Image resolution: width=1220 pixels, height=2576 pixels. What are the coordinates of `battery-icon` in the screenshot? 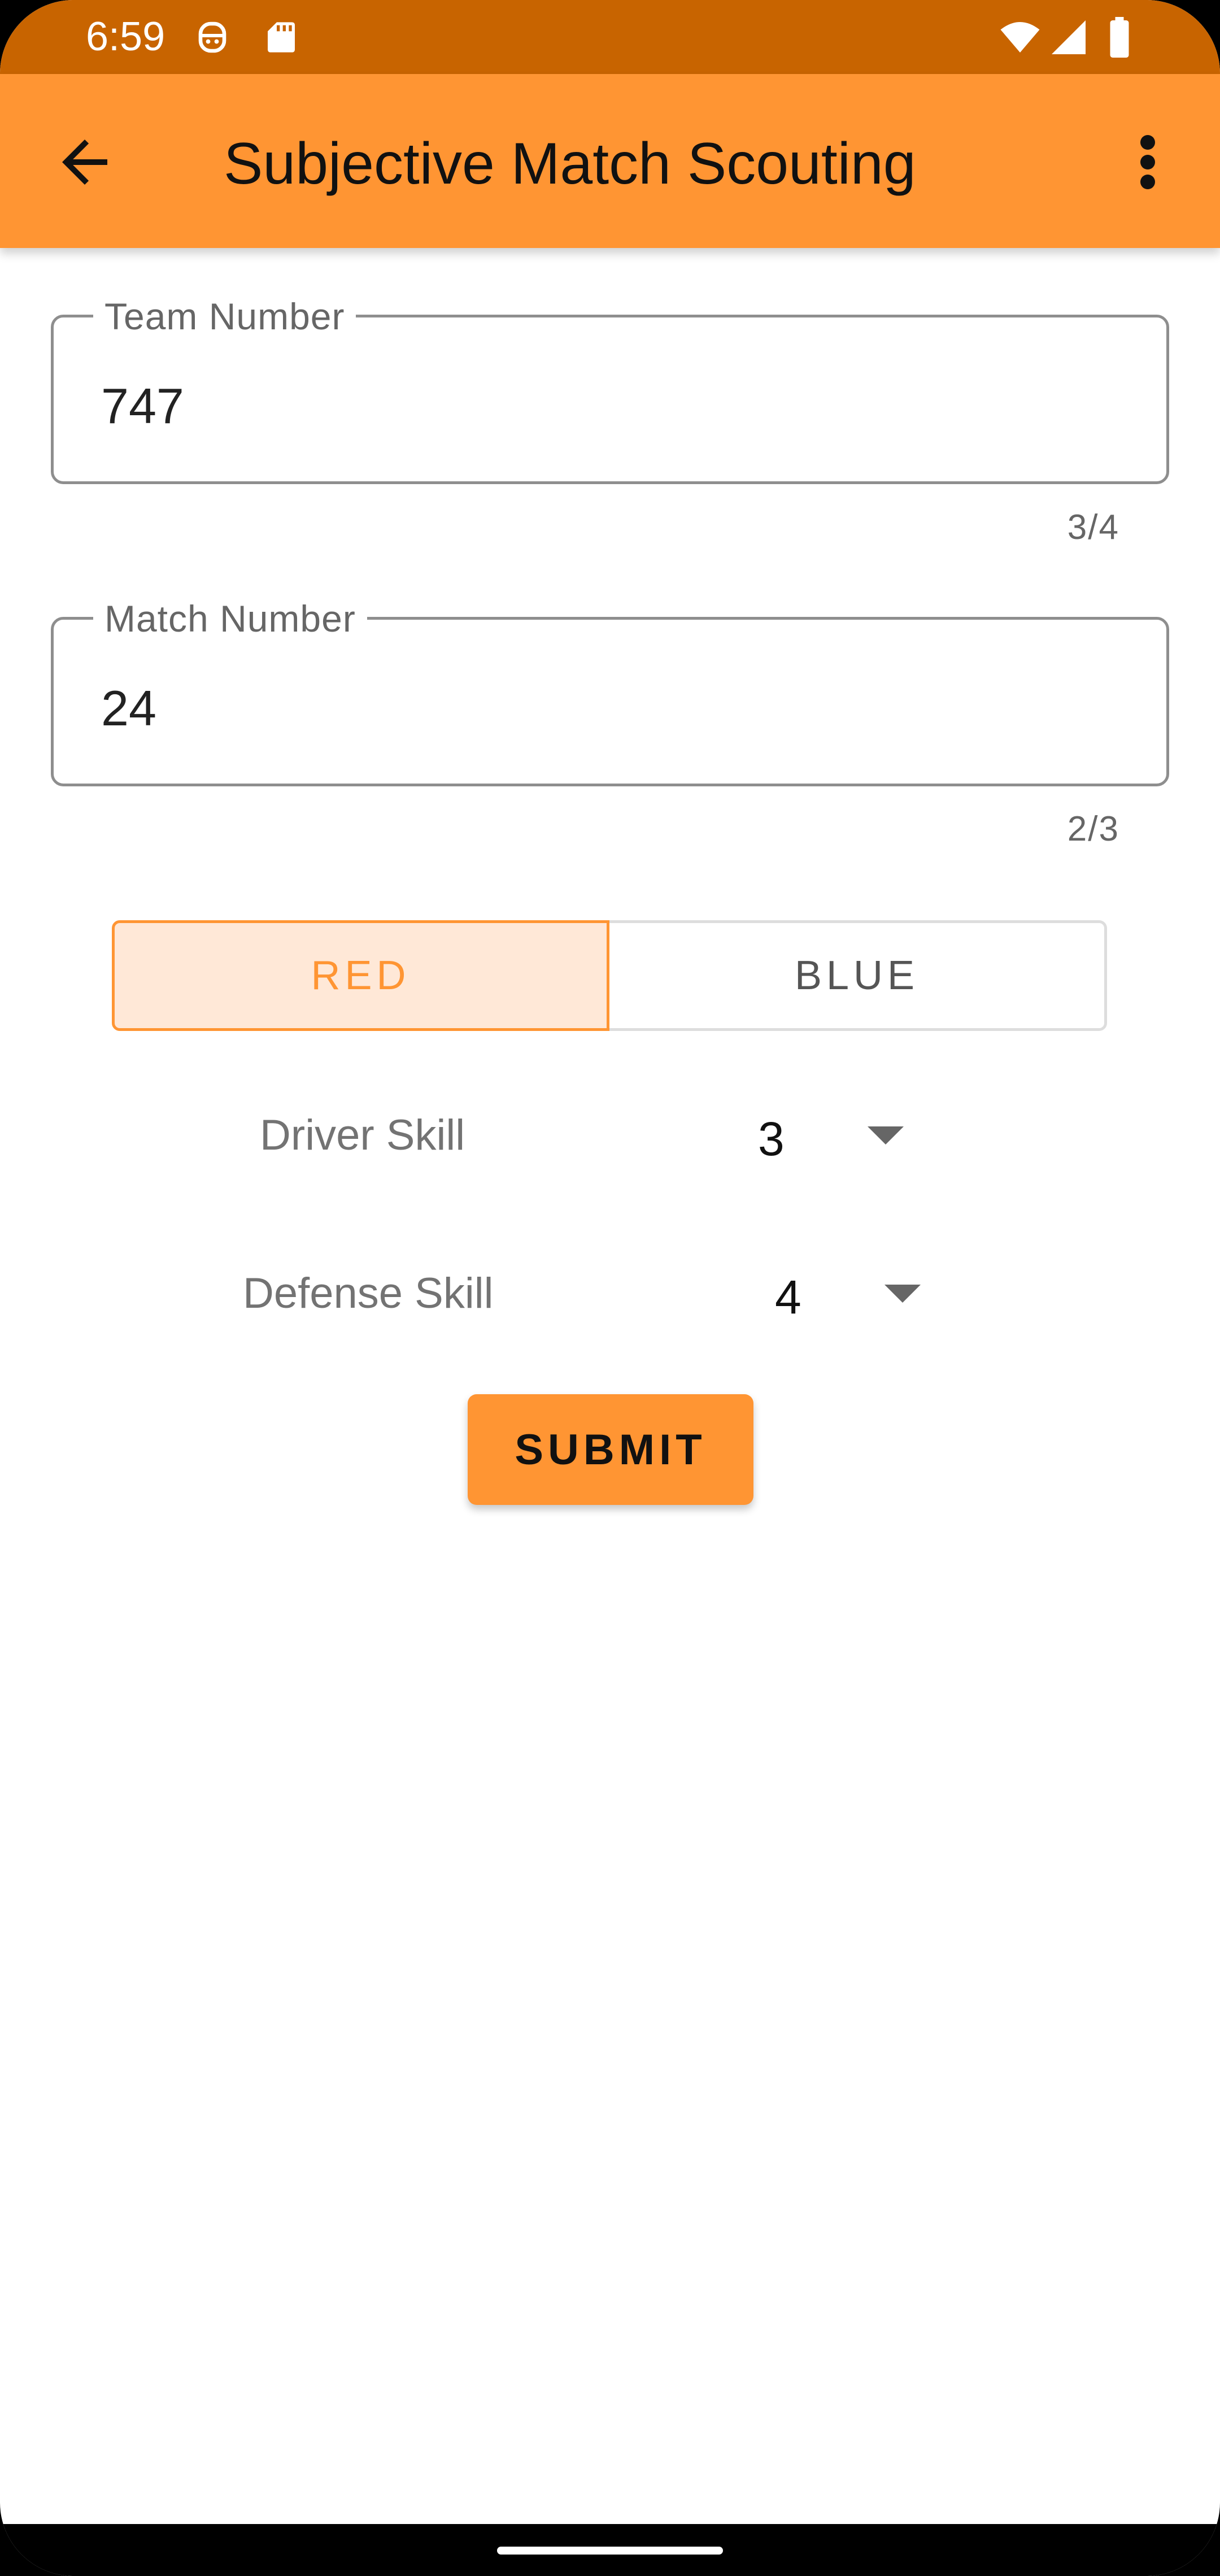 It's located at (1119, 37).